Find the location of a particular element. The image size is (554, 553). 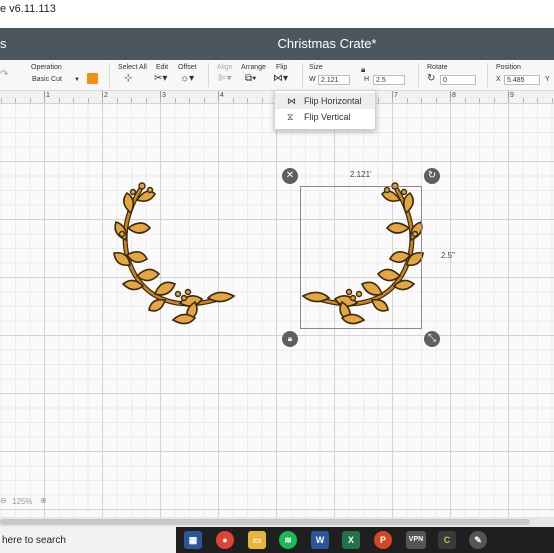

horizontal-scrollbar is located at coordinates (277, 522).